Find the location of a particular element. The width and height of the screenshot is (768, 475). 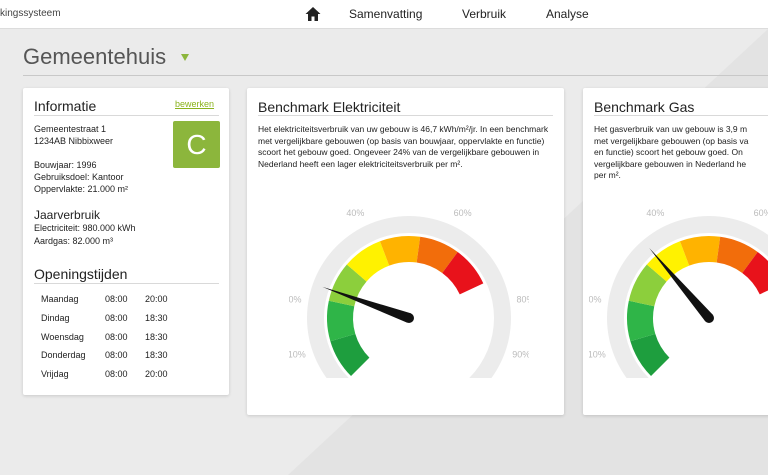

aardgas-value: Aardgas: 82.000 m³ is located at coordinates (74, 241).